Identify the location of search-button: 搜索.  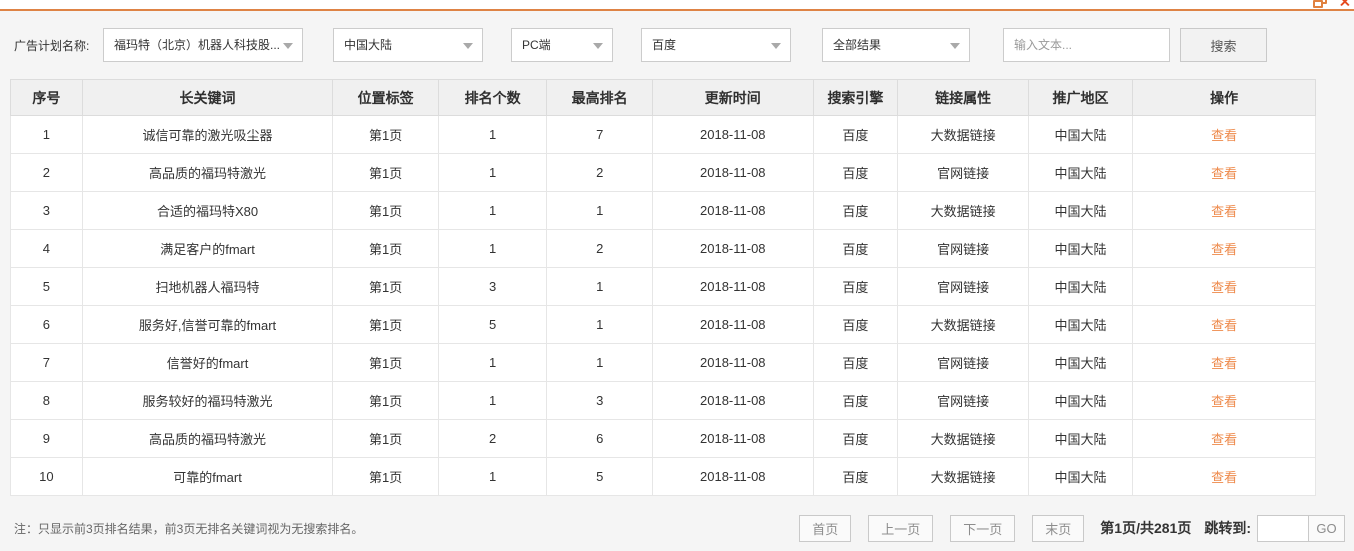
(1223, 45).